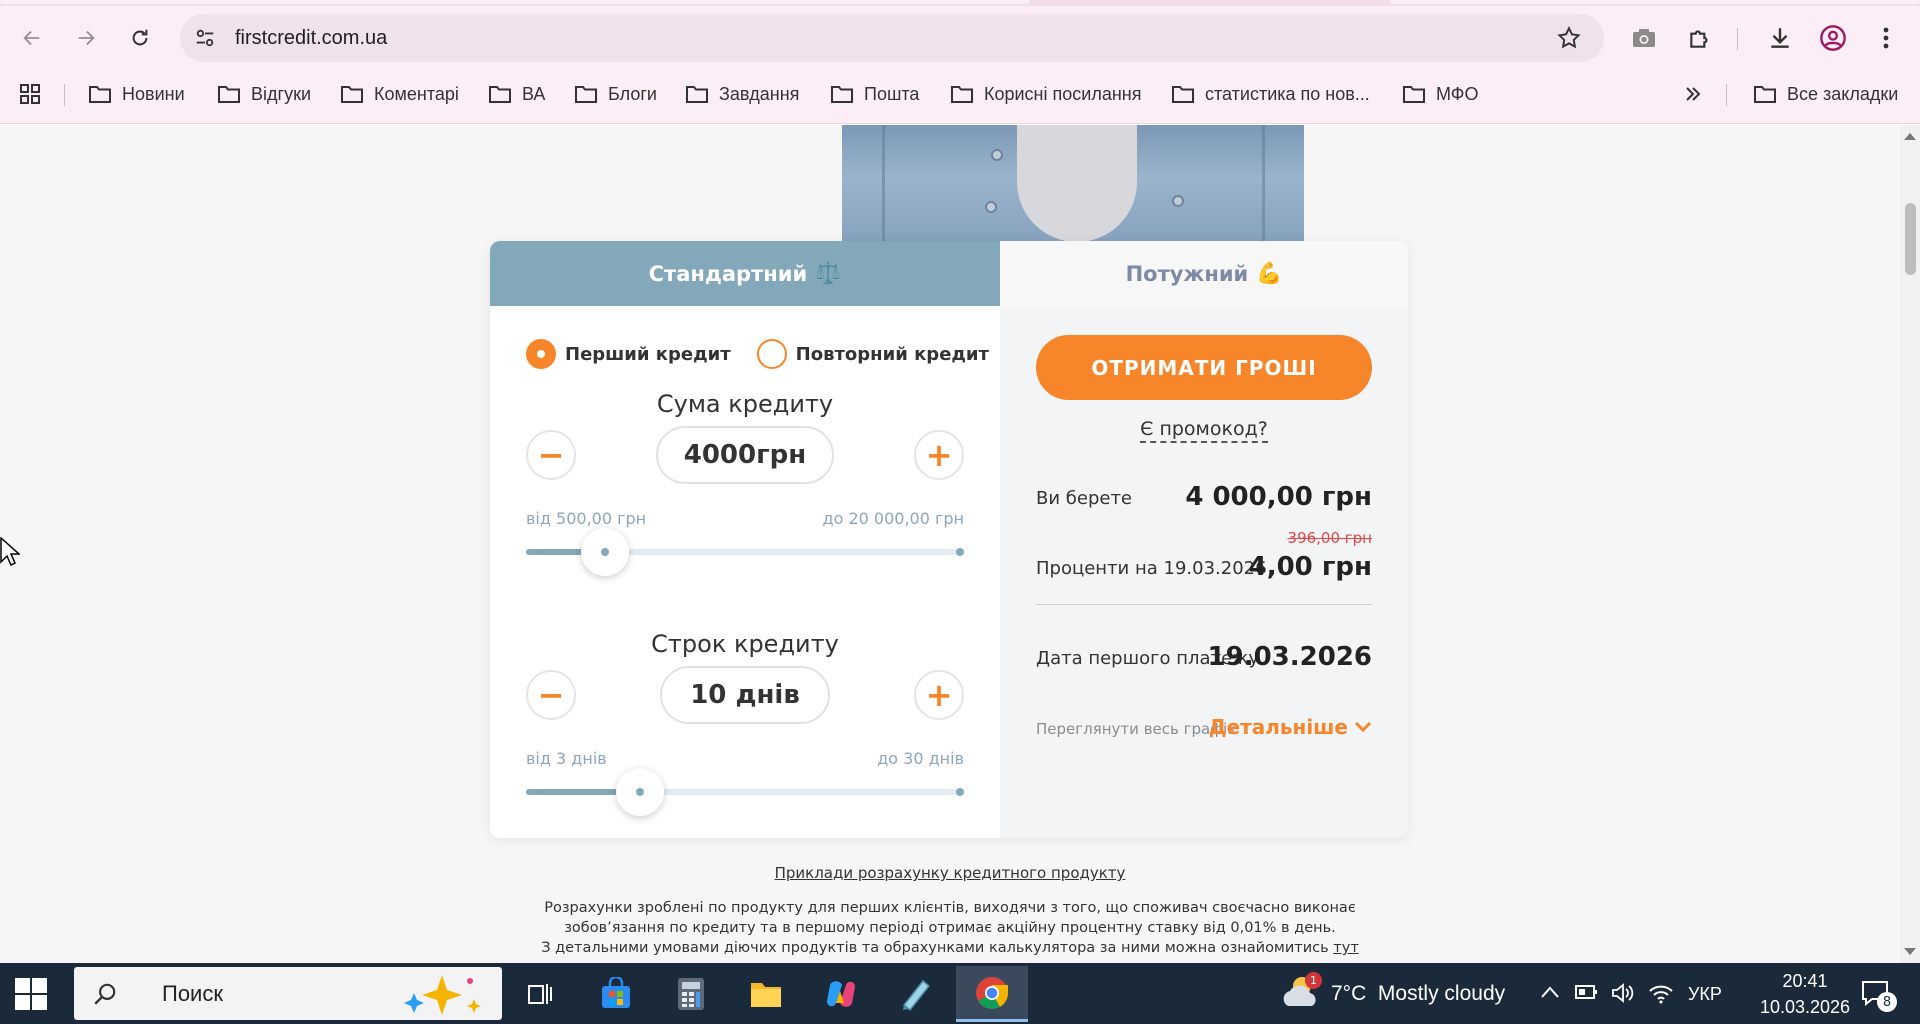  What do you see at coordinates (1204, 367) in the screenshot?
I see `get-money-button: ОТРИМАТИ ГРОШІ` at bounding box center [1204, 367].